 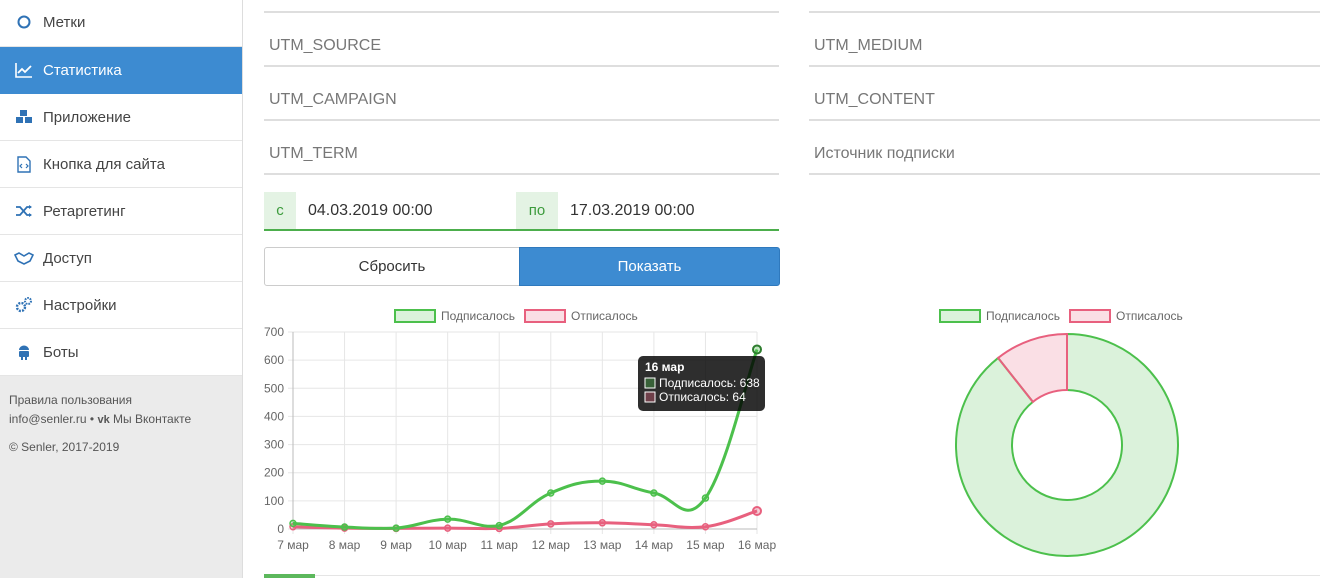 I want to click on y-tick-label: 300, so click(x=274, y=445).